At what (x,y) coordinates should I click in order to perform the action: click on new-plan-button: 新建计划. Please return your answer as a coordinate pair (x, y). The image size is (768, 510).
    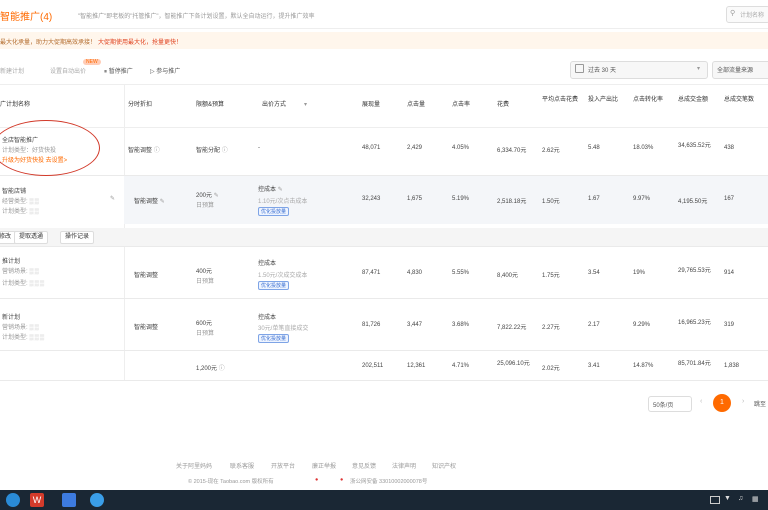
    Looking at the image, I should click on (12, 70).